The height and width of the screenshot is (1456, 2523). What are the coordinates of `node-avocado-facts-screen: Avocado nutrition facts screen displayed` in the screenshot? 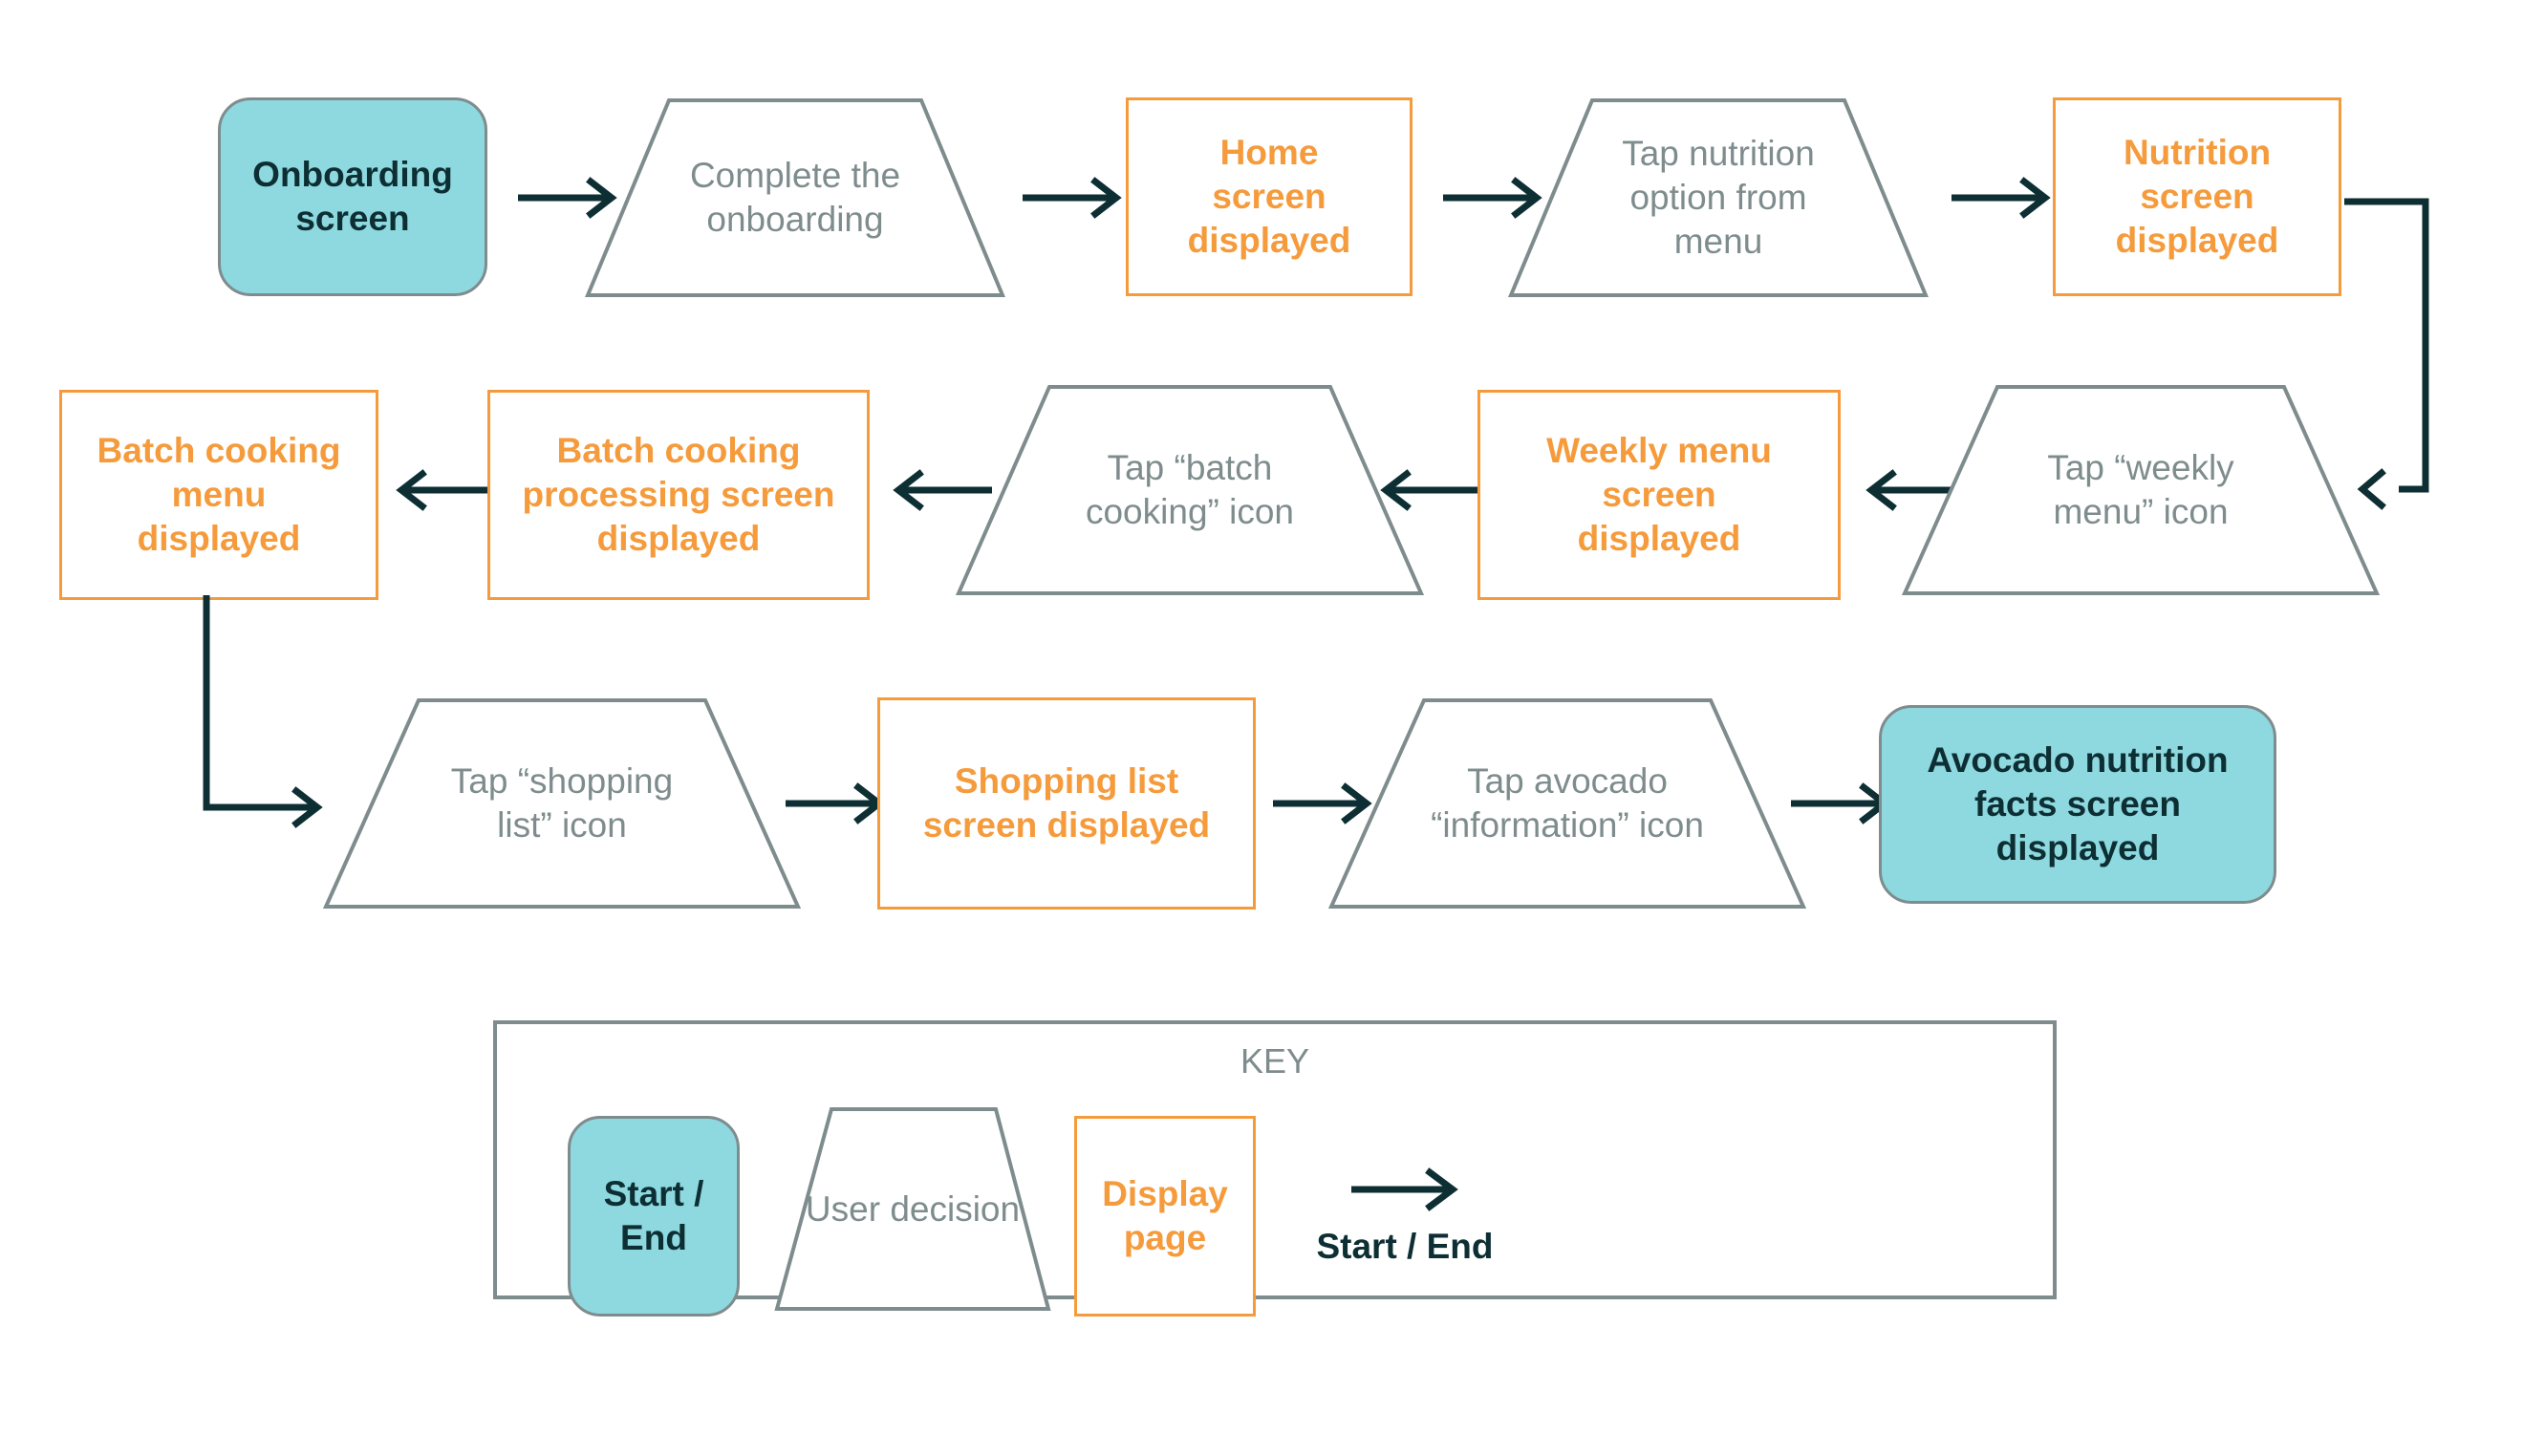 It's located at (2077, 805).